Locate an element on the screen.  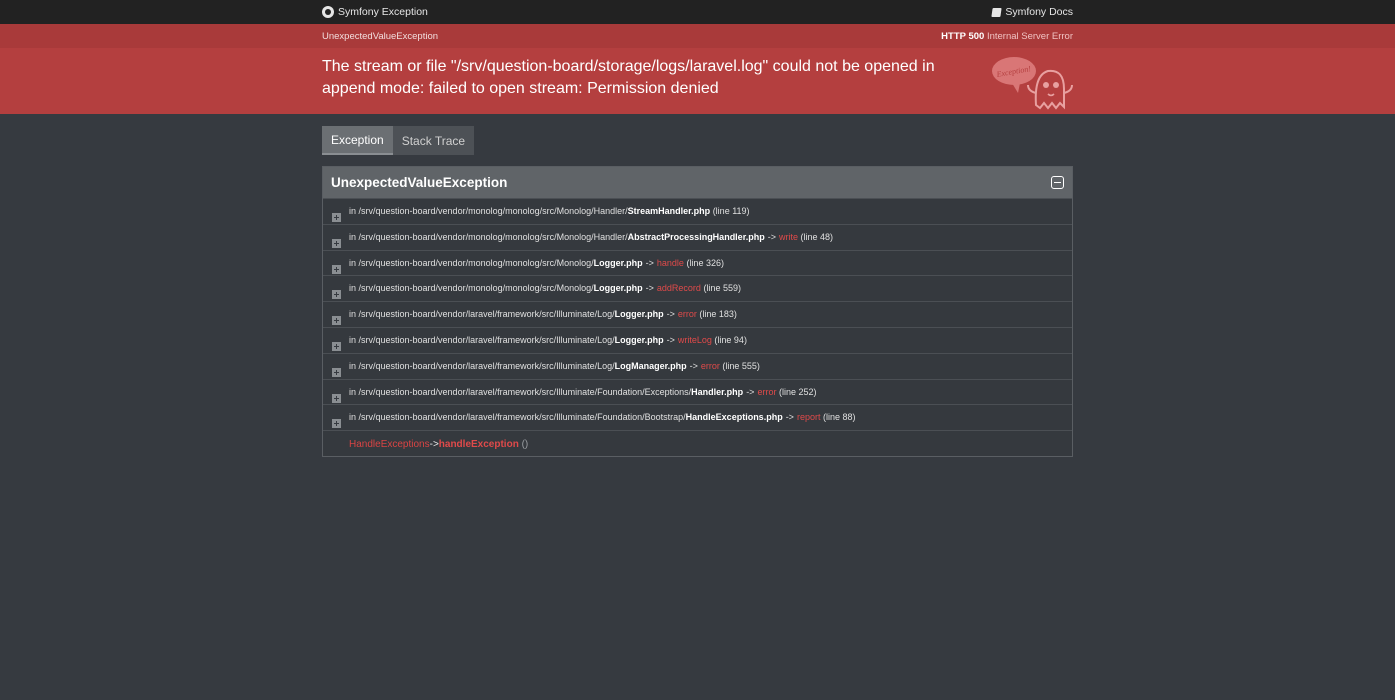
docs-link: Symfony Docs is located at coordinates (1032, 12).